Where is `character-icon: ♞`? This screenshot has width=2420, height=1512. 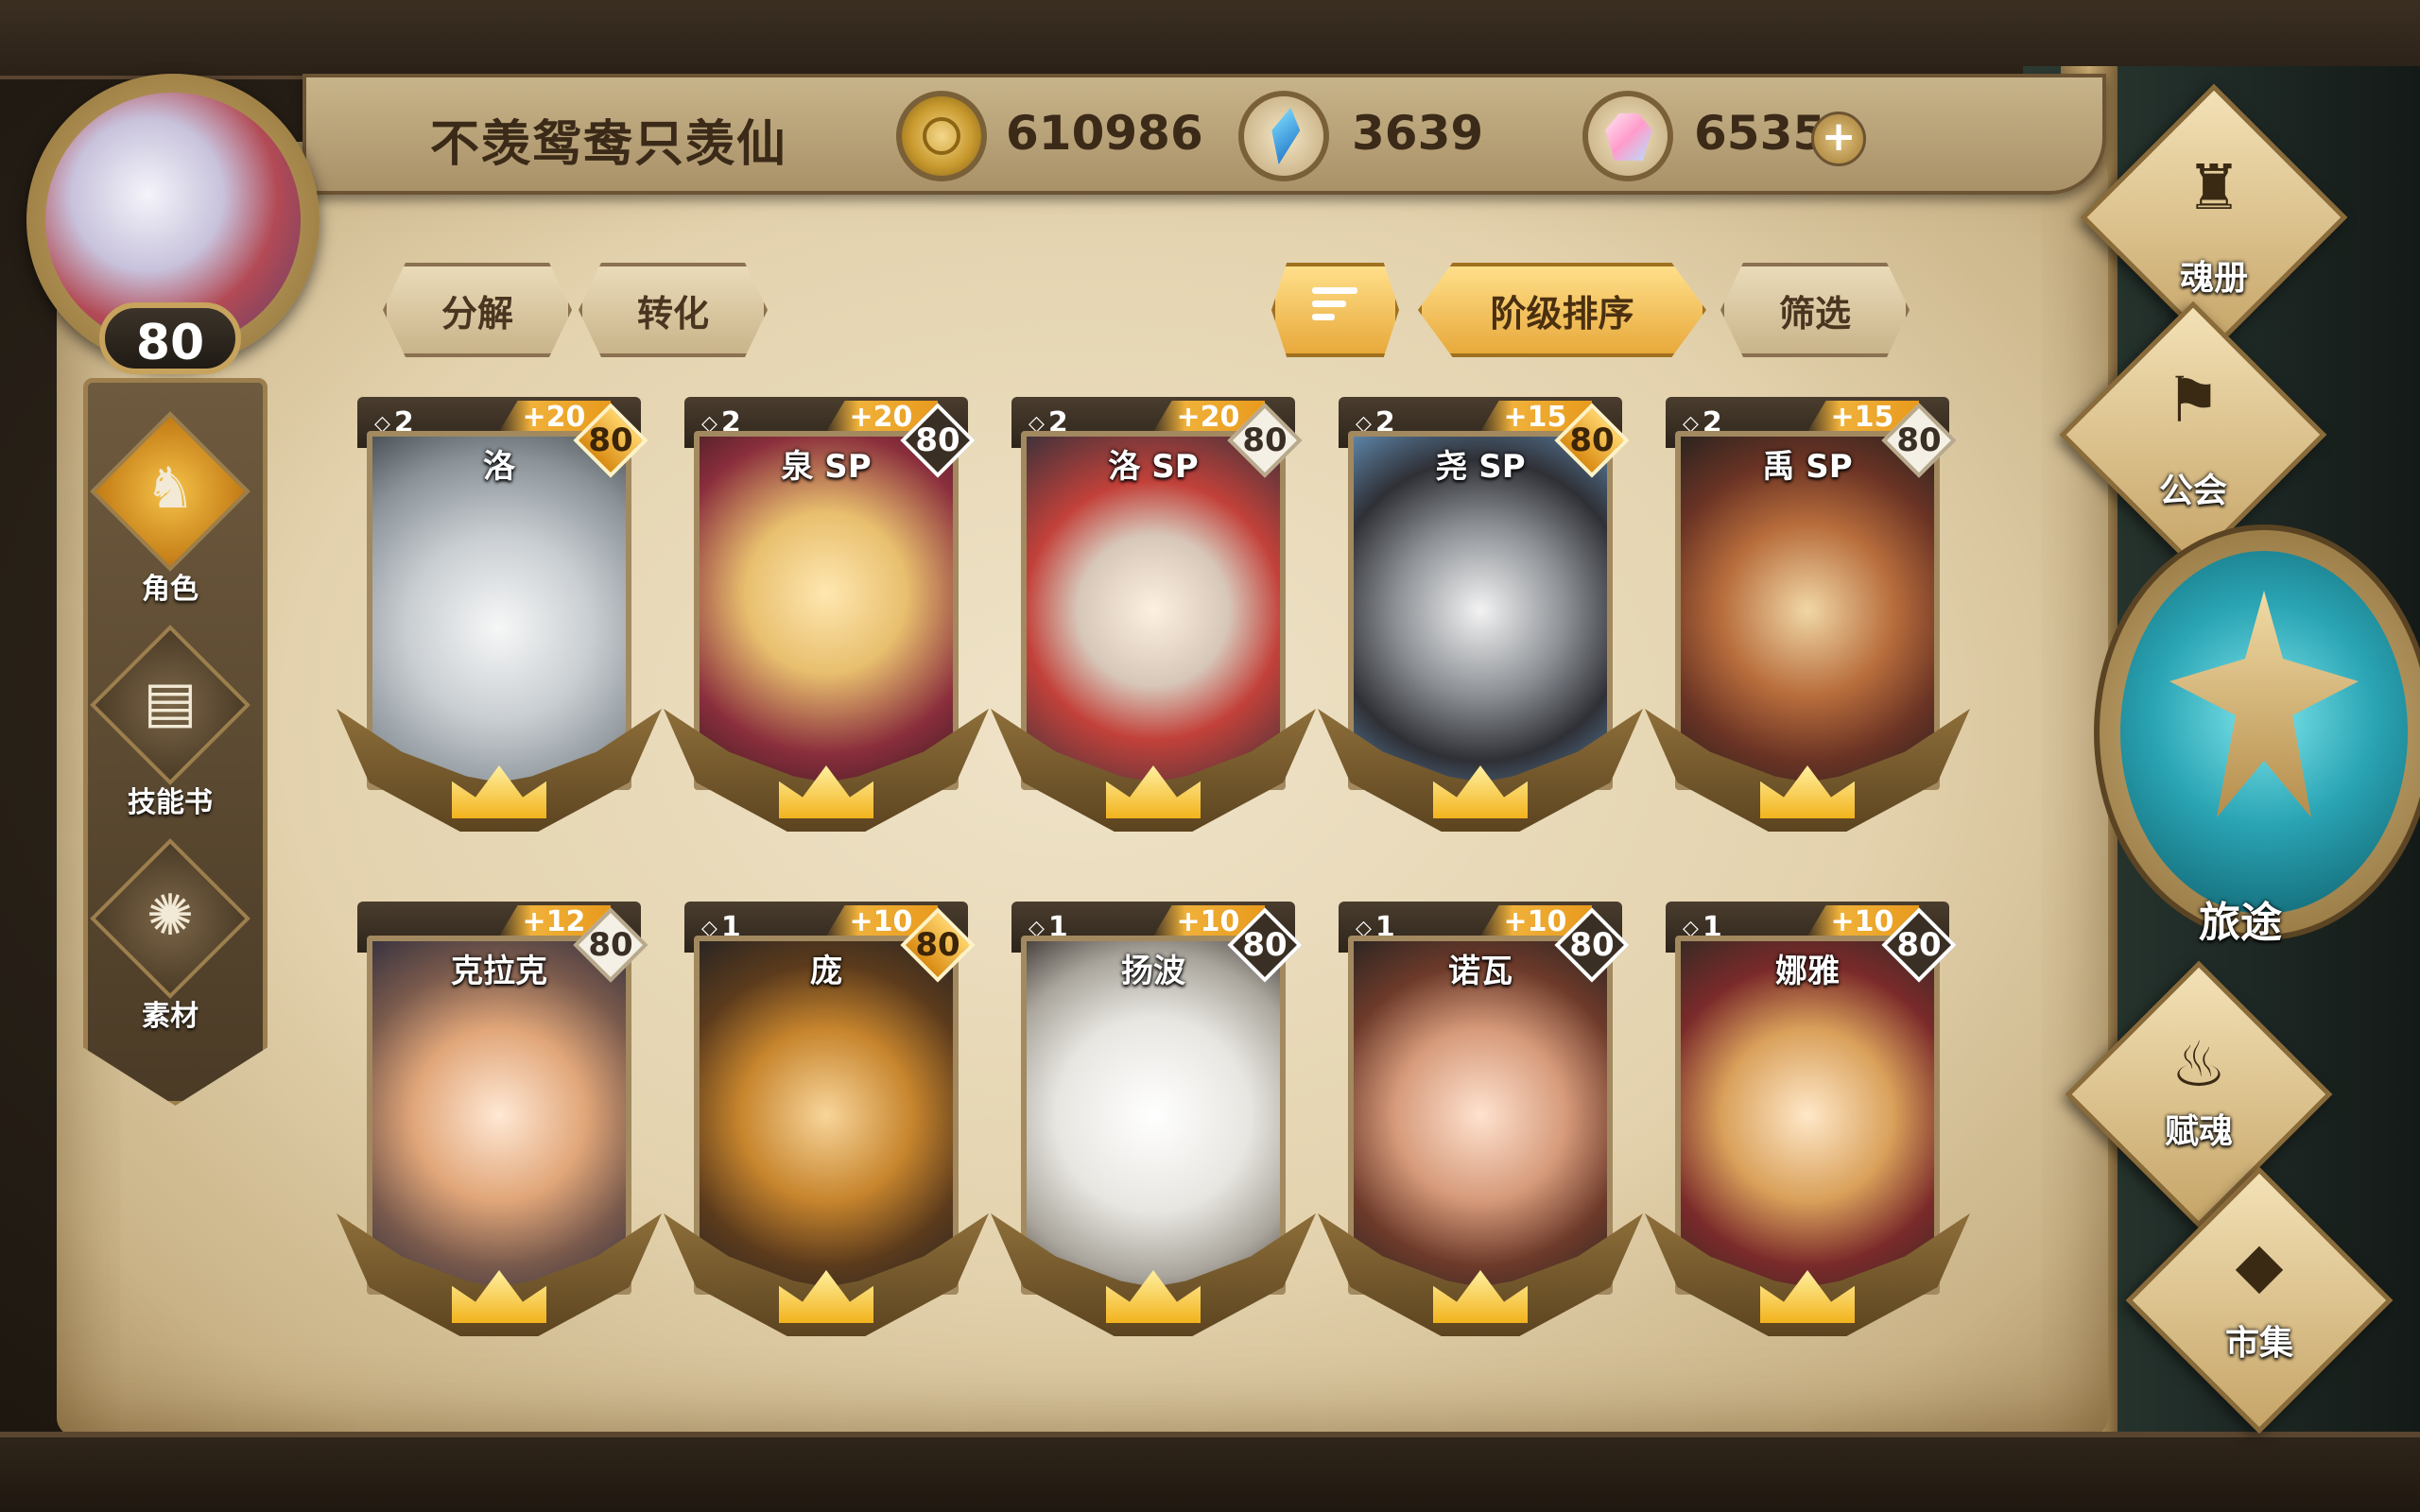
character-icon: ♞ is located at coordinates (170, 488).